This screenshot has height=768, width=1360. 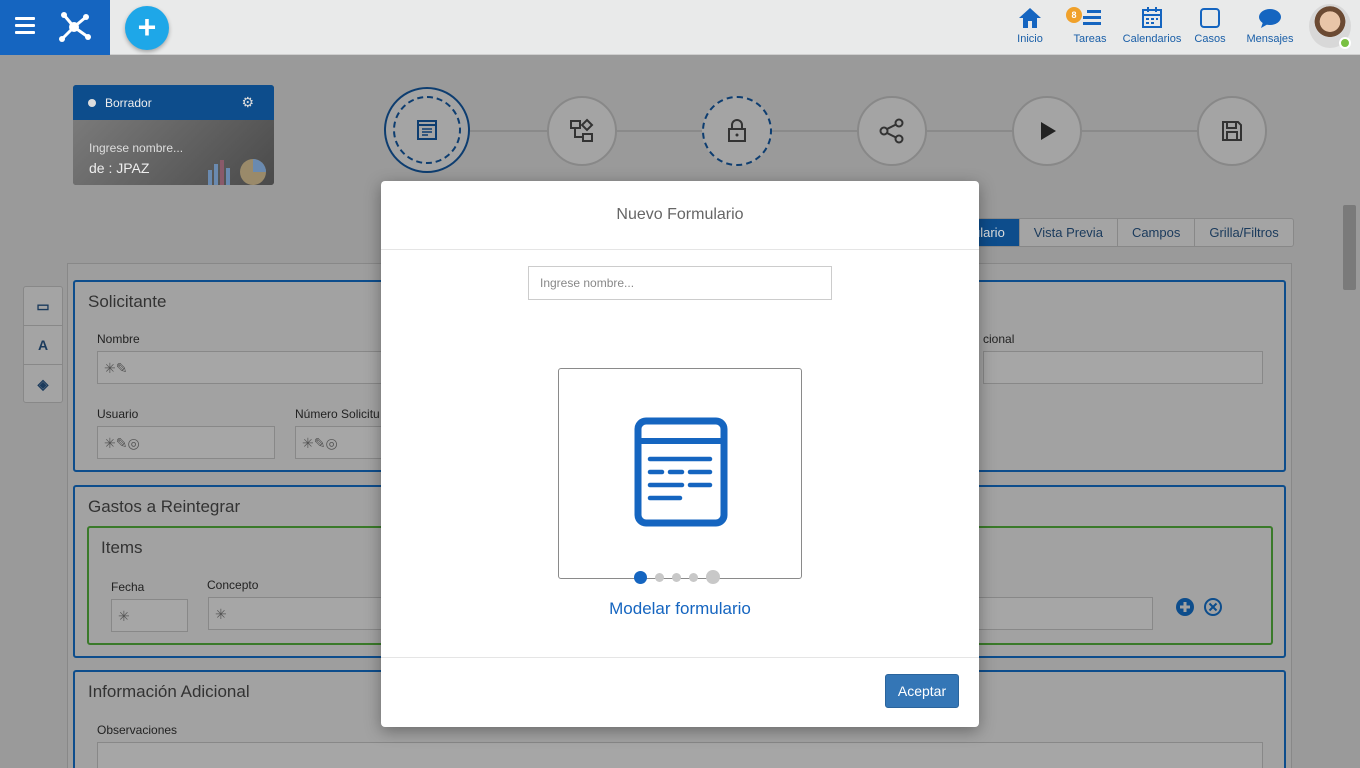 I want to click on nombre-label: Nombre, so click(x=118, y=339).